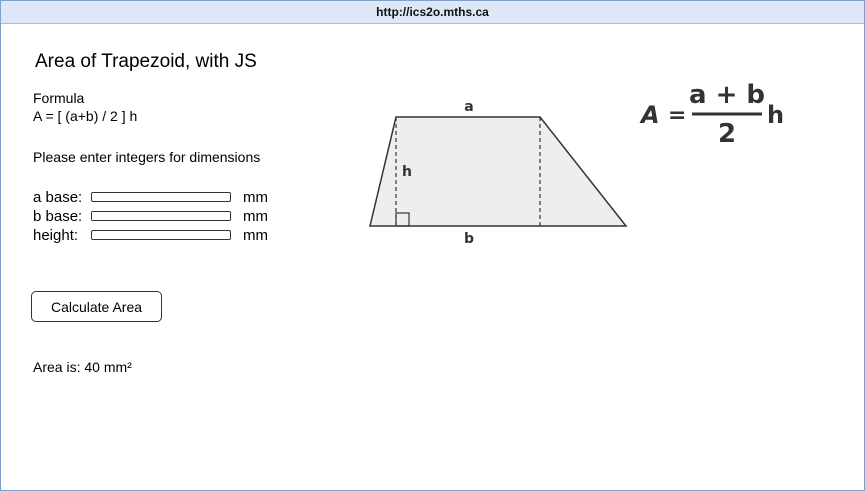 The width and height of the screenshot is (865, 491). What do you see at coordinates (161, 235) in the screenshot?
I see `height-input` at bounding box center [161, 235].